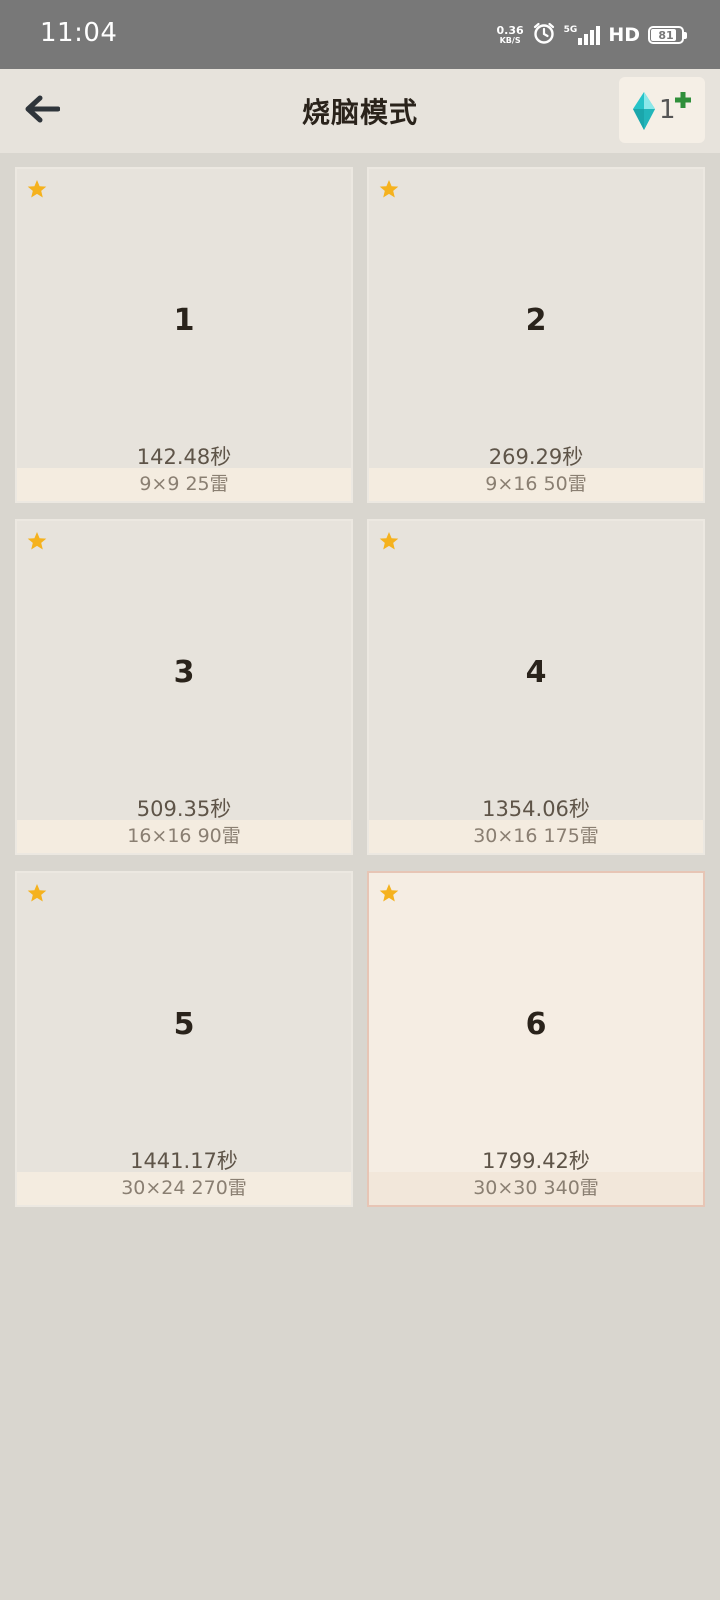 This screenshot has height=1600, width=720. Describe the element at coordinates (536, 809) in the screenshot. I see `best-time: 1354.06秒` at that location.